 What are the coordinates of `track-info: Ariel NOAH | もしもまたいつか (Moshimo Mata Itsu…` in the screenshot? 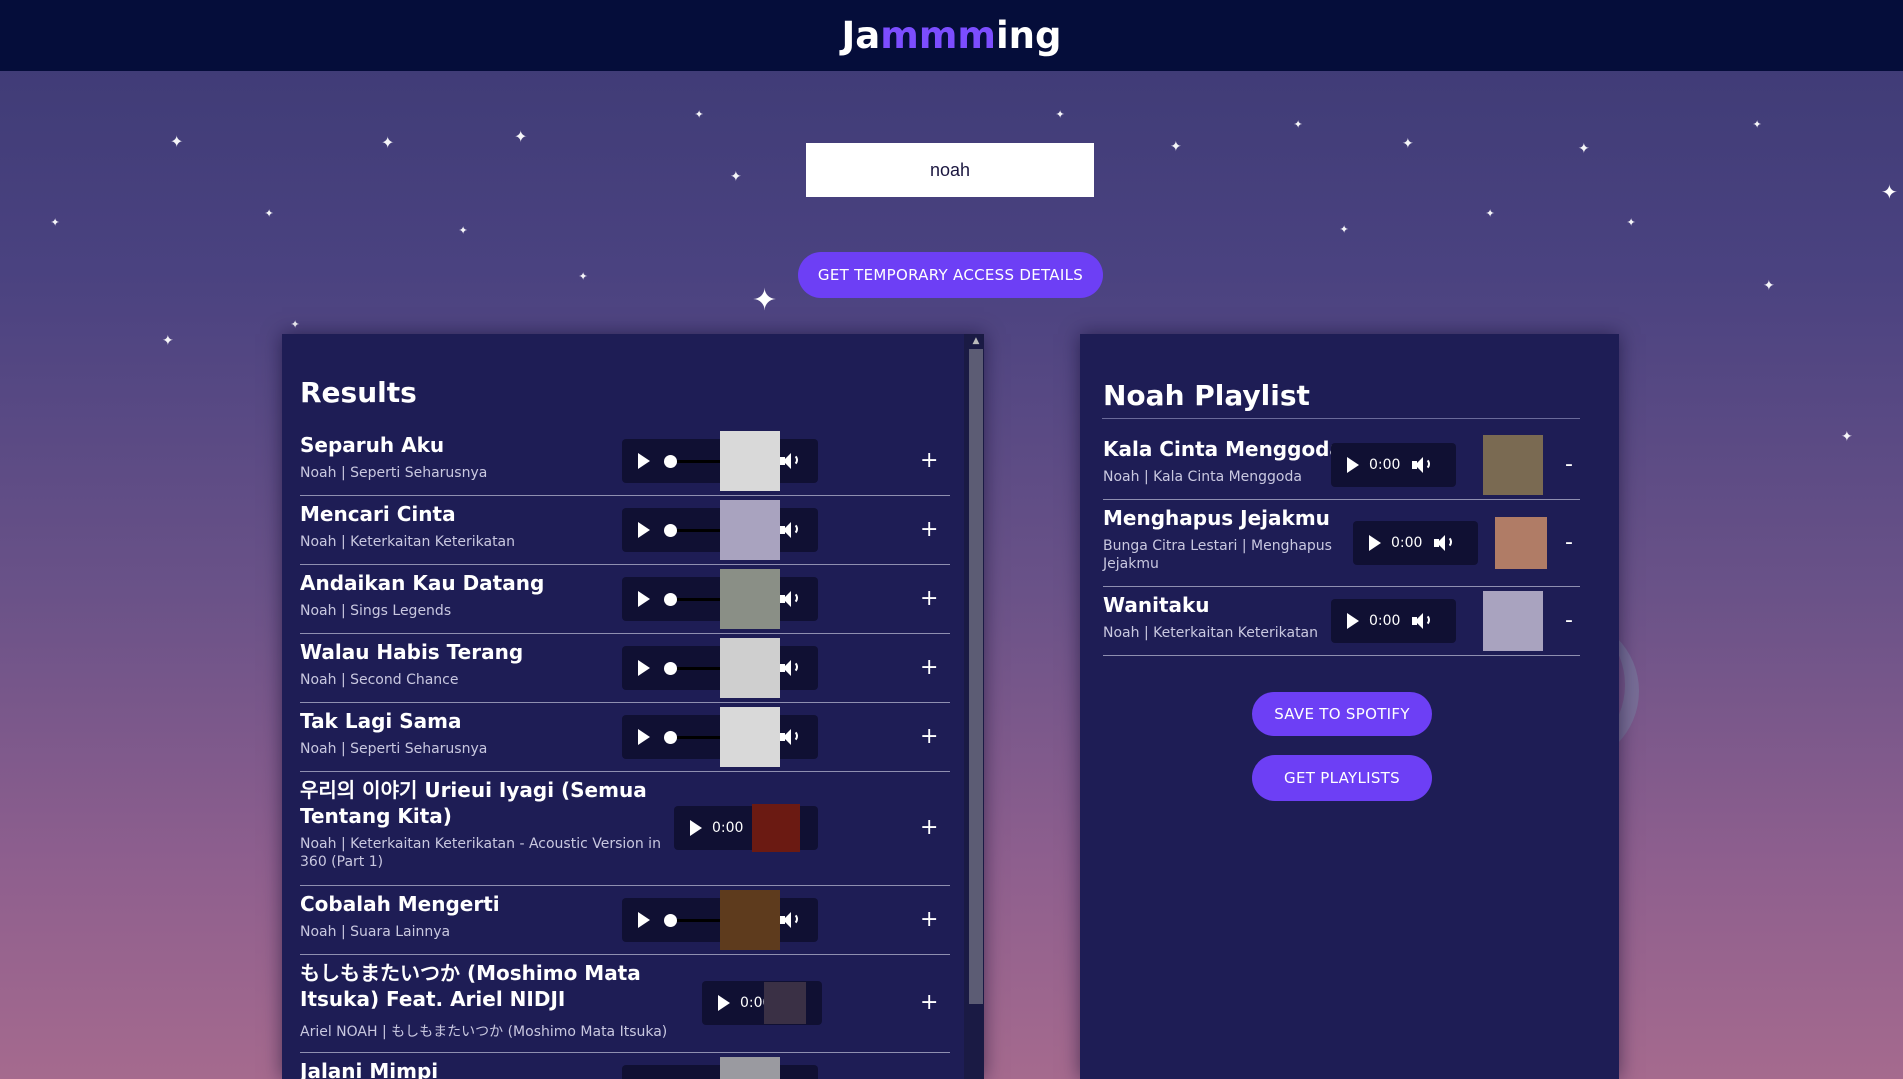 It's located at (484, 1032).